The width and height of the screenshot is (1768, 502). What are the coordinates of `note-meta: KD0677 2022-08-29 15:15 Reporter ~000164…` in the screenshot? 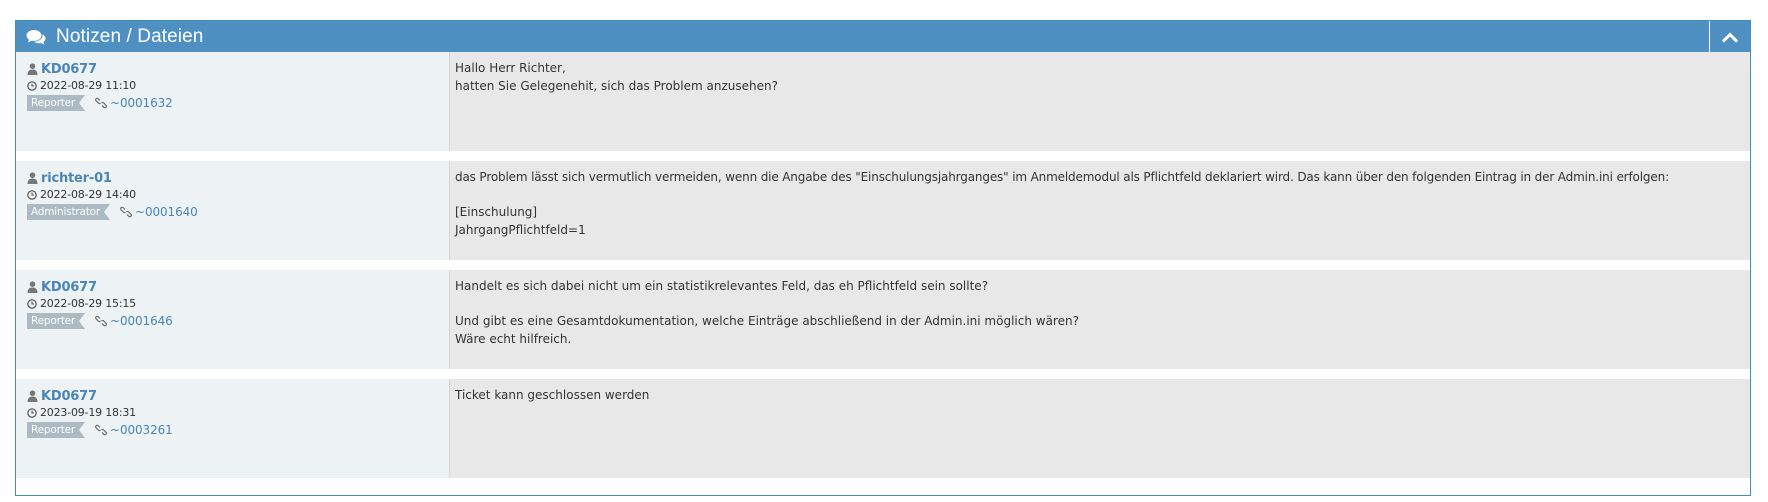 It's located at (233, 319).